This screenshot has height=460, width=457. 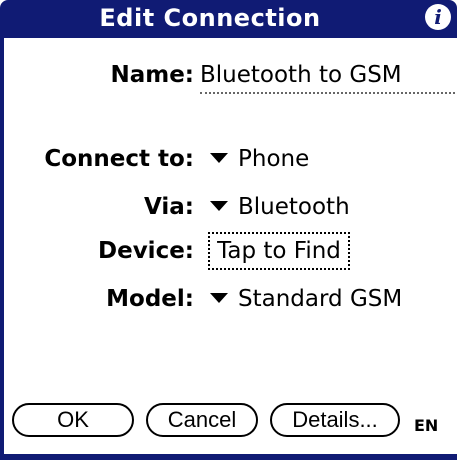 I want to click on title-bar: Edit Connection i, so click(x=228, y=19).